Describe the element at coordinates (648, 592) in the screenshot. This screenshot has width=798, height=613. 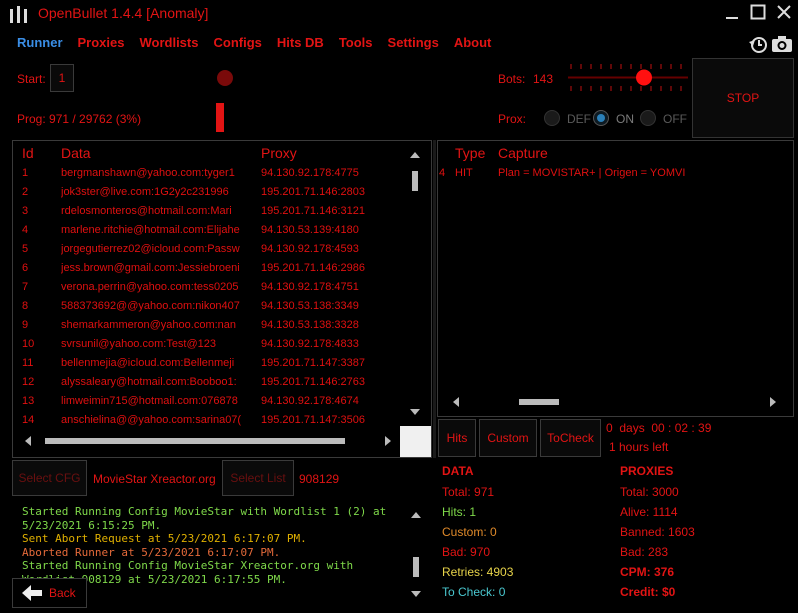
I see `proxies-credit: Credit: $0` at that location.